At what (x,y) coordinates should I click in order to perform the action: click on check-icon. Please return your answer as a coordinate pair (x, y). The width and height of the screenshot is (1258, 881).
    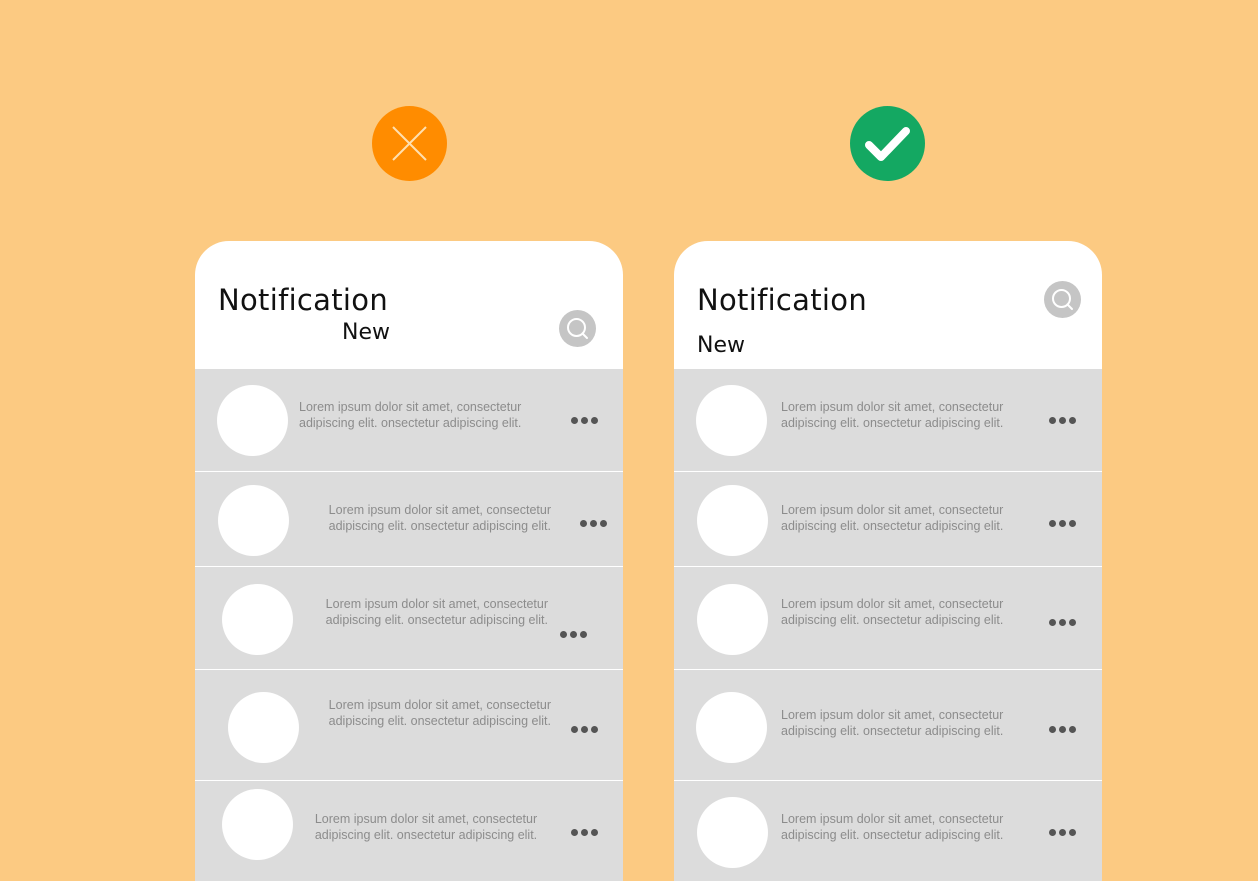
    Looking at the image, I should click on (887, 143).